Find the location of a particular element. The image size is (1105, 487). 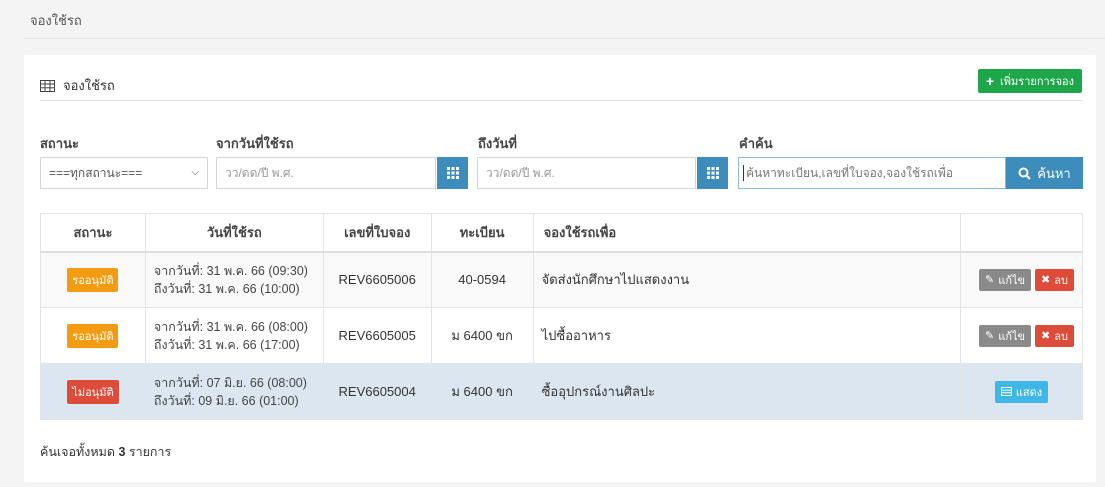

result-count: 3 is located at coordinates (122, 452).